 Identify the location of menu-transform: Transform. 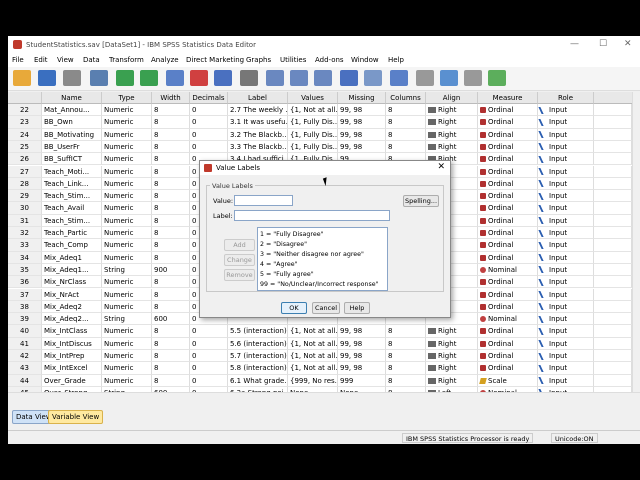
(126, 60).